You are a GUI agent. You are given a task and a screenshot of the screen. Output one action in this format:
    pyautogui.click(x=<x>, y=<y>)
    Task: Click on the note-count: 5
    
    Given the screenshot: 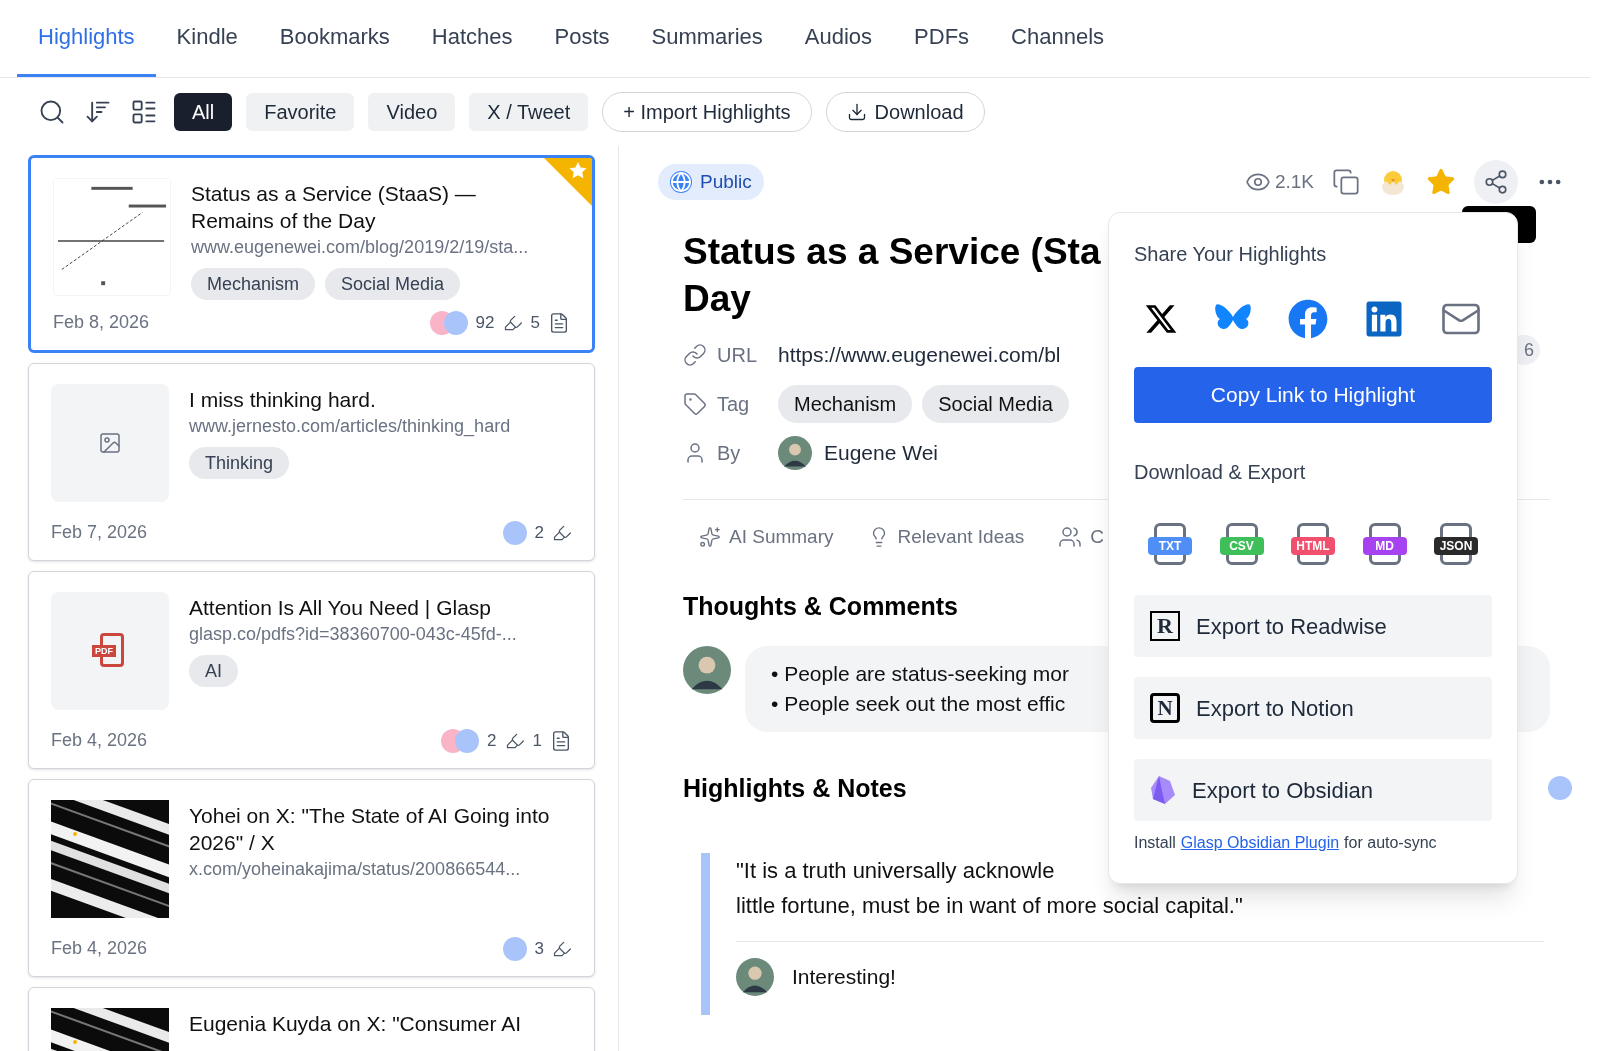 What is the action you would take?
    pyautogui.click(x=535, y=322)
    